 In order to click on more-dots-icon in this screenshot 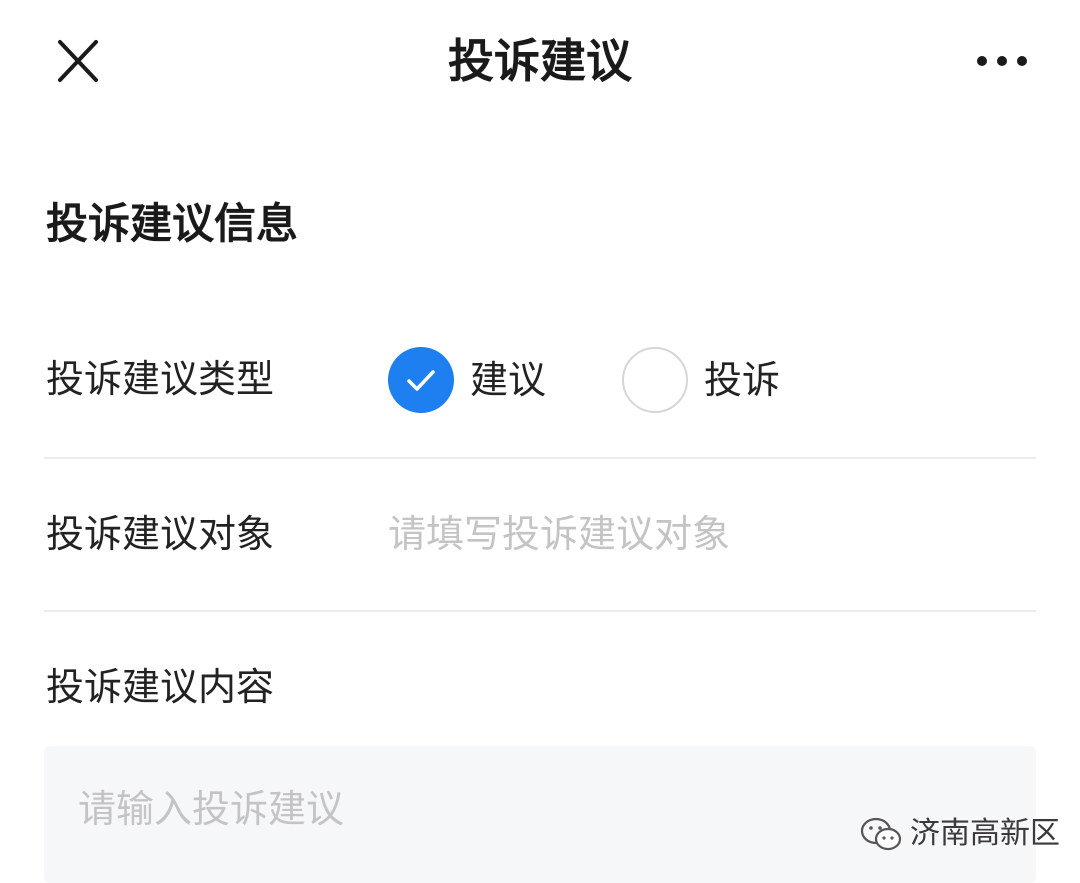, I will do `click(1002, 61)`.